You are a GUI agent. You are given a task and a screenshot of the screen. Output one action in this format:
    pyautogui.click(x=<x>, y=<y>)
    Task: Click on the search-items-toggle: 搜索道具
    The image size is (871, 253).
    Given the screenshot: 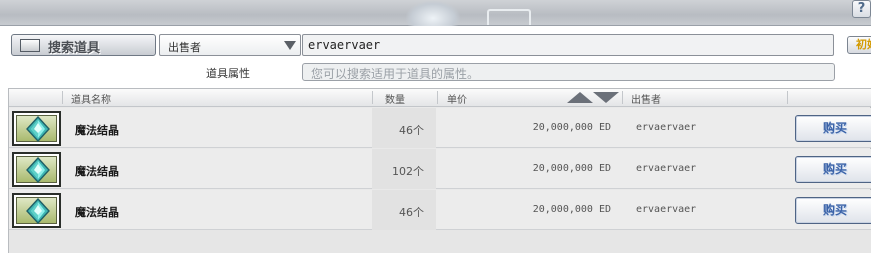 What is the action you would take?
    pyautogui.click(x=83, y=45)
    